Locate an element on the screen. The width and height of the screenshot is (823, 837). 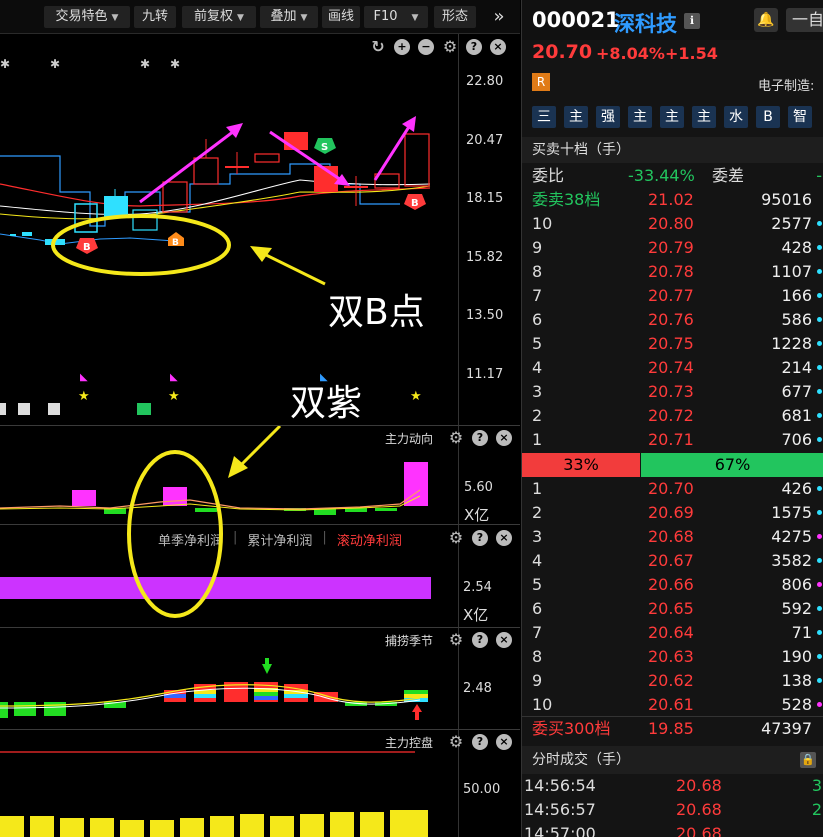
buy-level-row: 10 20.61 528 is located at coordinates (672, 705).